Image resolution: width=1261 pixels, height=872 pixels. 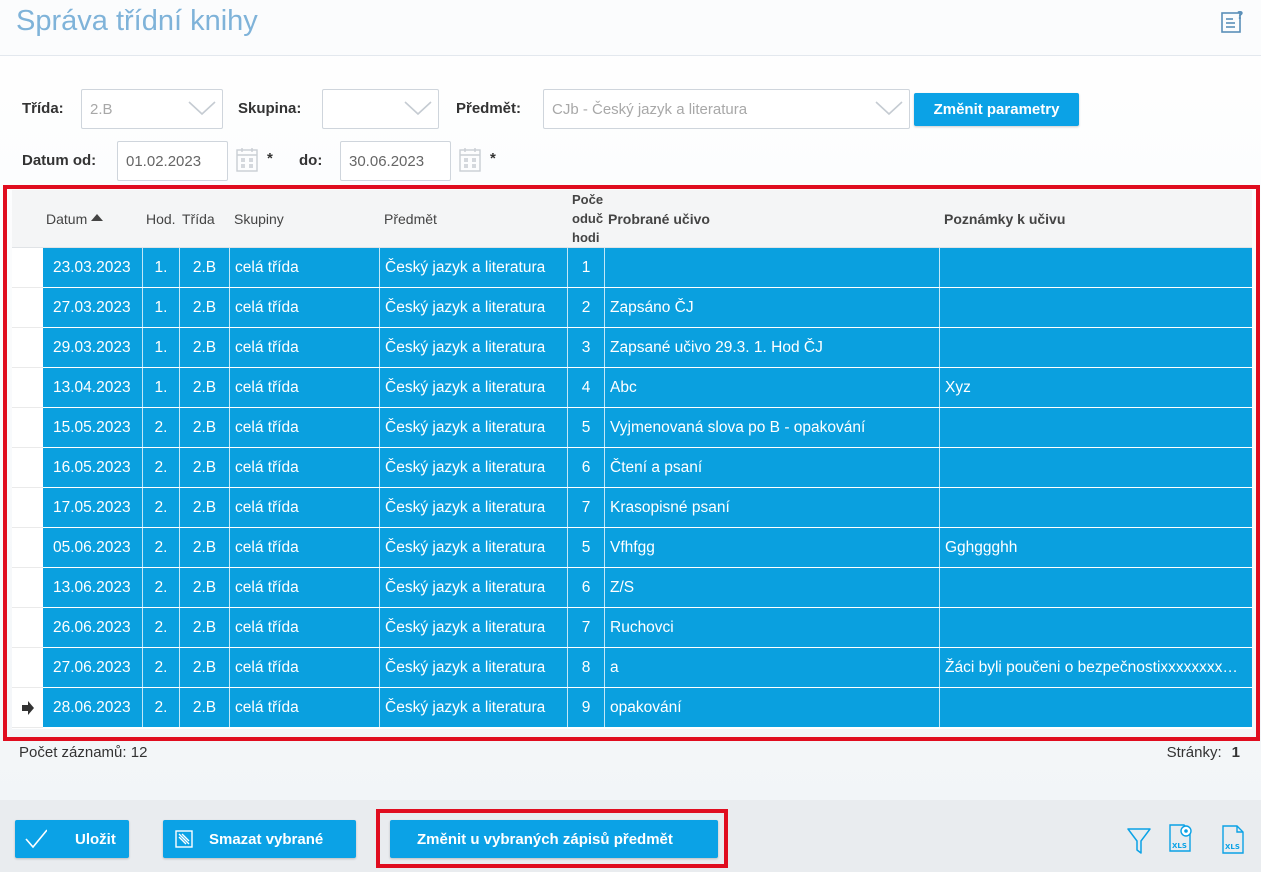 I want to click on predmet-label: Předmět:, so click(x=489, y=108).